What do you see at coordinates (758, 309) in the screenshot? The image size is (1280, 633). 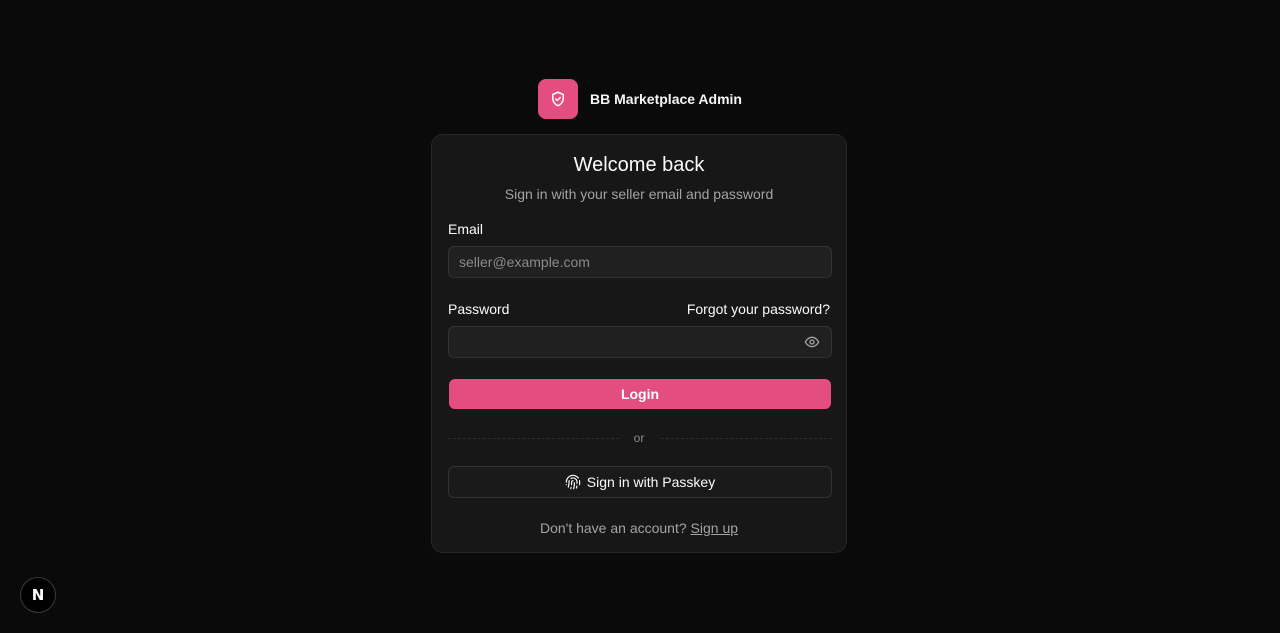 I see `forgot-password-link: Forgot your password?` at bounding box center [758, 309].